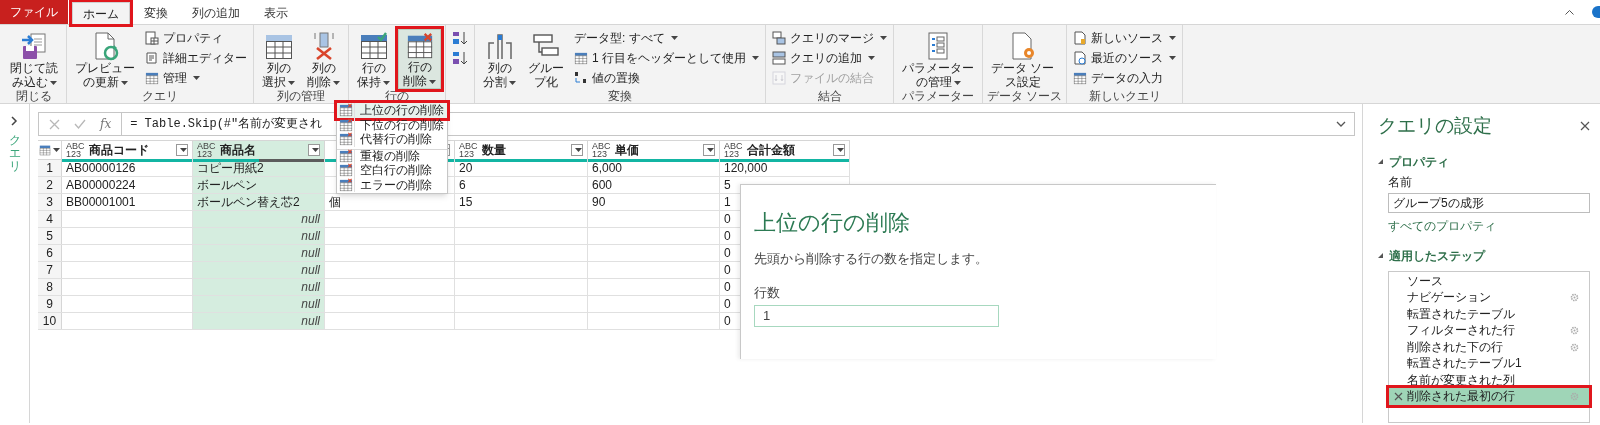  What do you see at coordinates (546, 59) in the screenshot?
I see `ribbon-button: グルー プ化` at bounding box center [546, 59].